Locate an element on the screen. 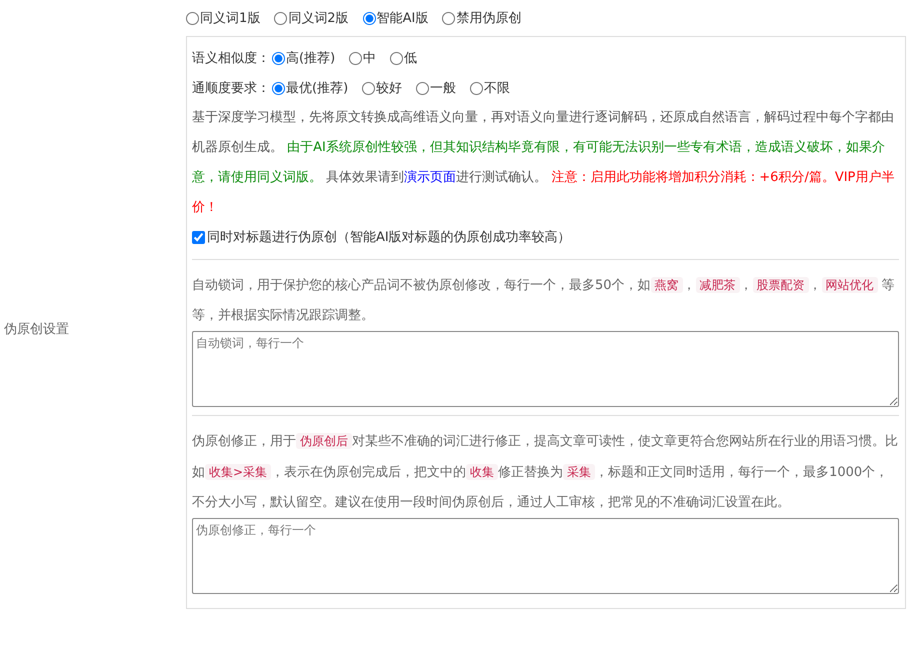 The image size is (911, 658). radio-option: 中 is located at coordinates (362, 58).